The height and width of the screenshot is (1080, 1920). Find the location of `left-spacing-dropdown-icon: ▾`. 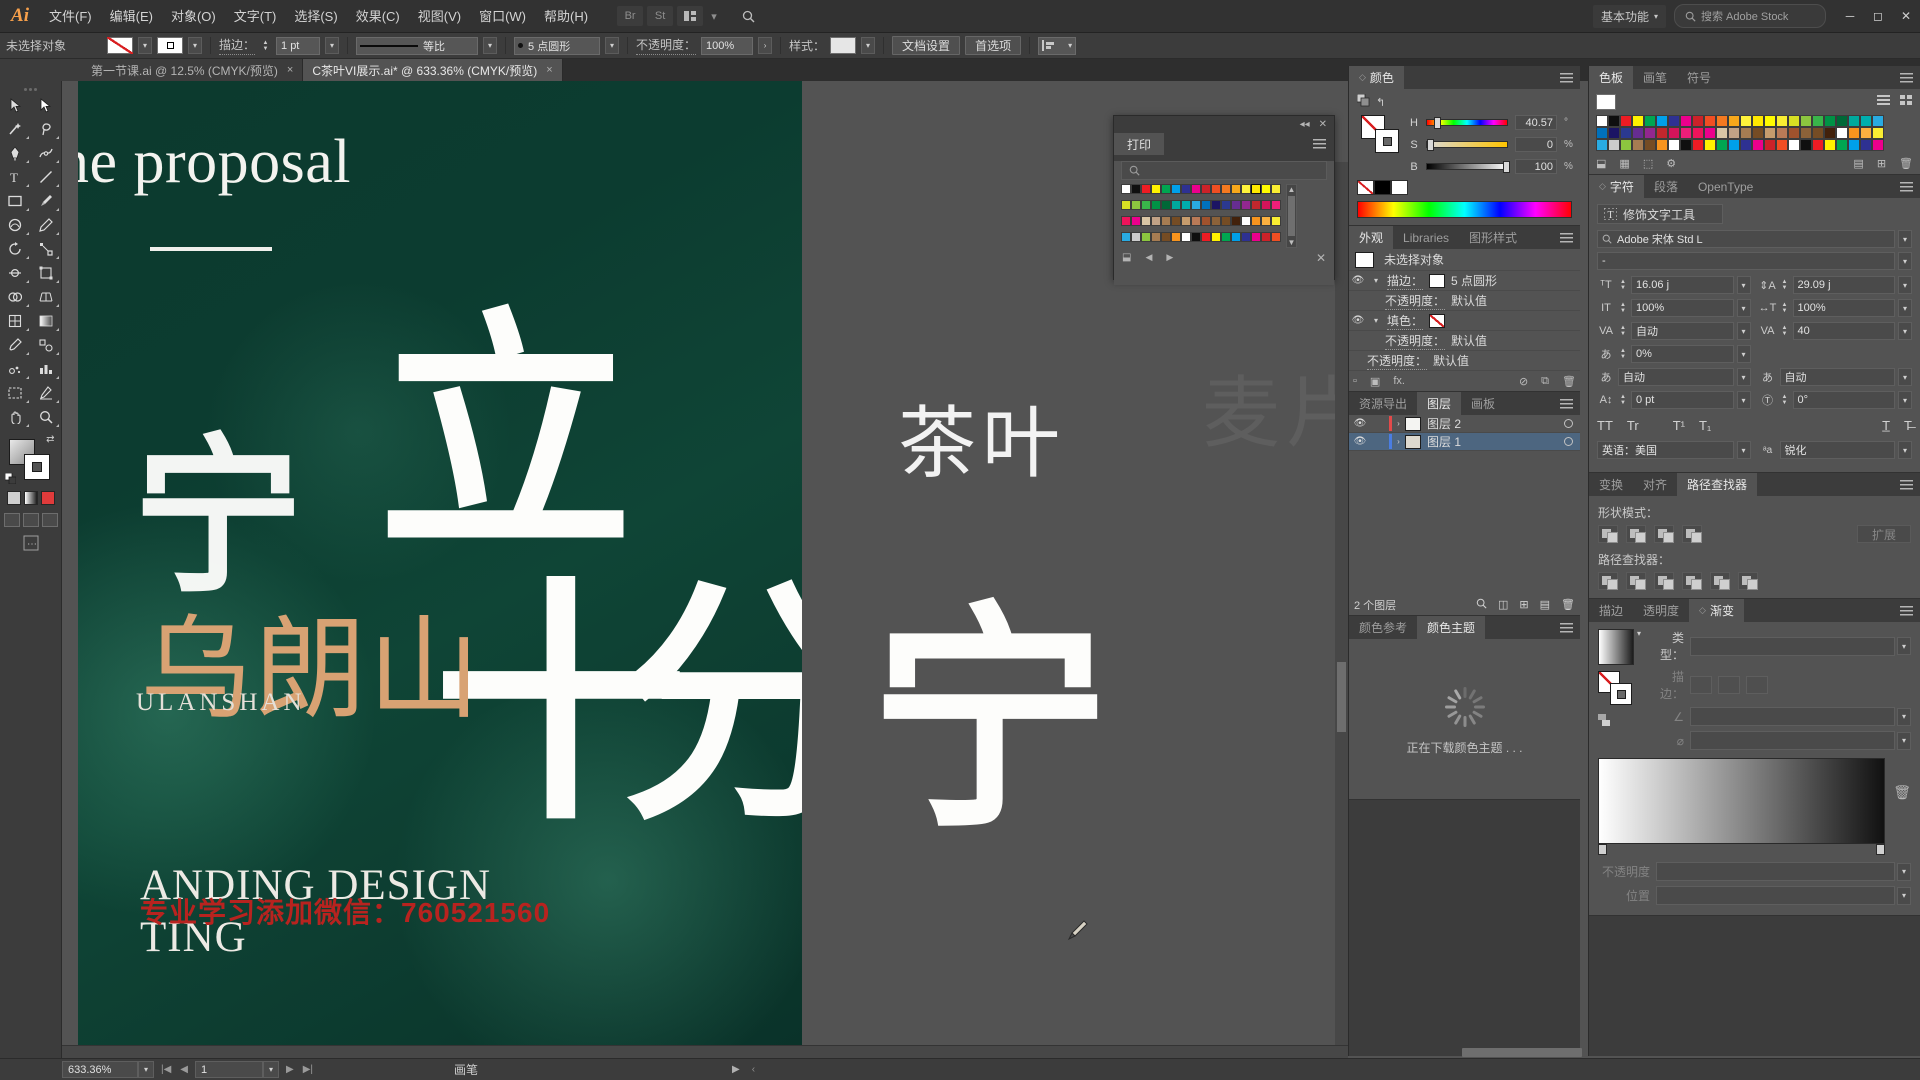

left-spacing-dropdown-icon: ▾ is located at coordinates (1743, 377).